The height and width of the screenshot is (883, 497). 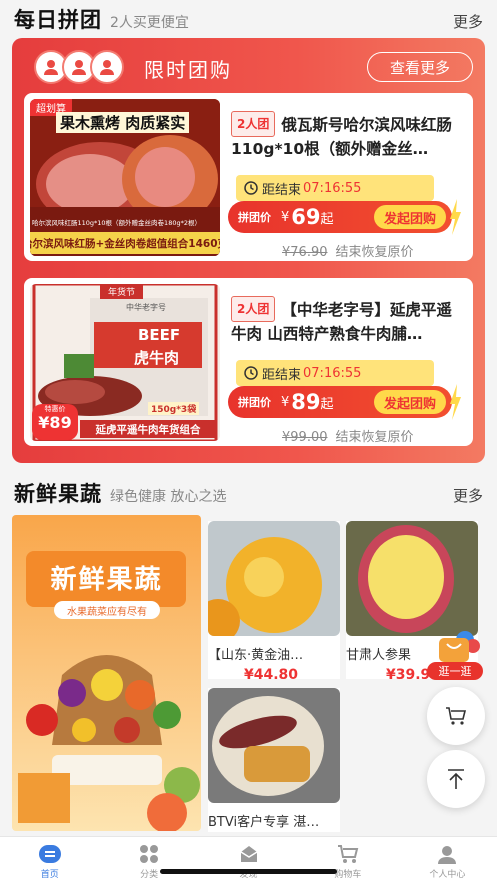 What do you see at coordinates (149, 854) in the screenshot?
I see `category-icon` at bounding box center [149, 854].